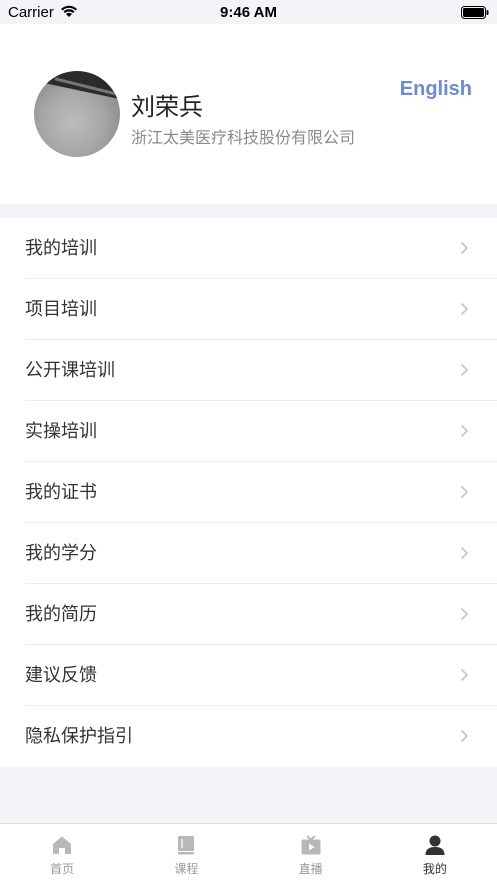 This screenshot has width=497, height=883. I want to click on tab-label: 课程, so click(186, 869).